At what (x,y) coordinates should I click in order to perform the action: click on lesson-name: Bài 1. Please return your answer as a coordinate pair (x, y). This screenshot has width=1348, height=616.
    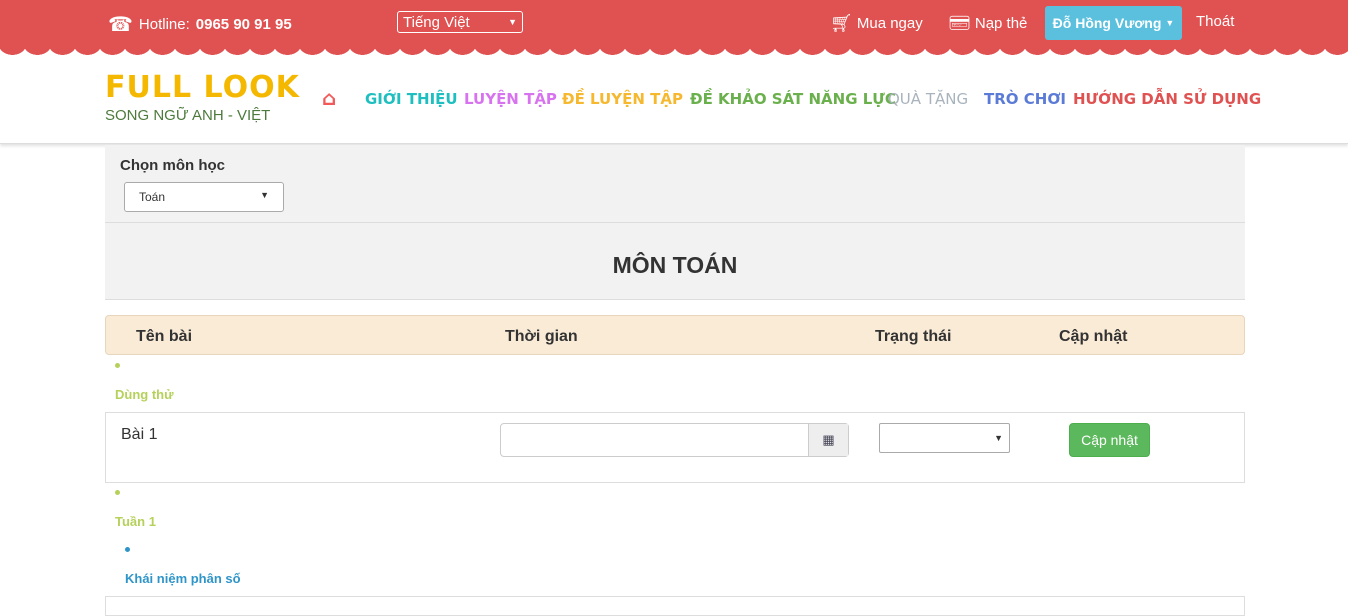
    Looking at the image, I should click on (139, 434).